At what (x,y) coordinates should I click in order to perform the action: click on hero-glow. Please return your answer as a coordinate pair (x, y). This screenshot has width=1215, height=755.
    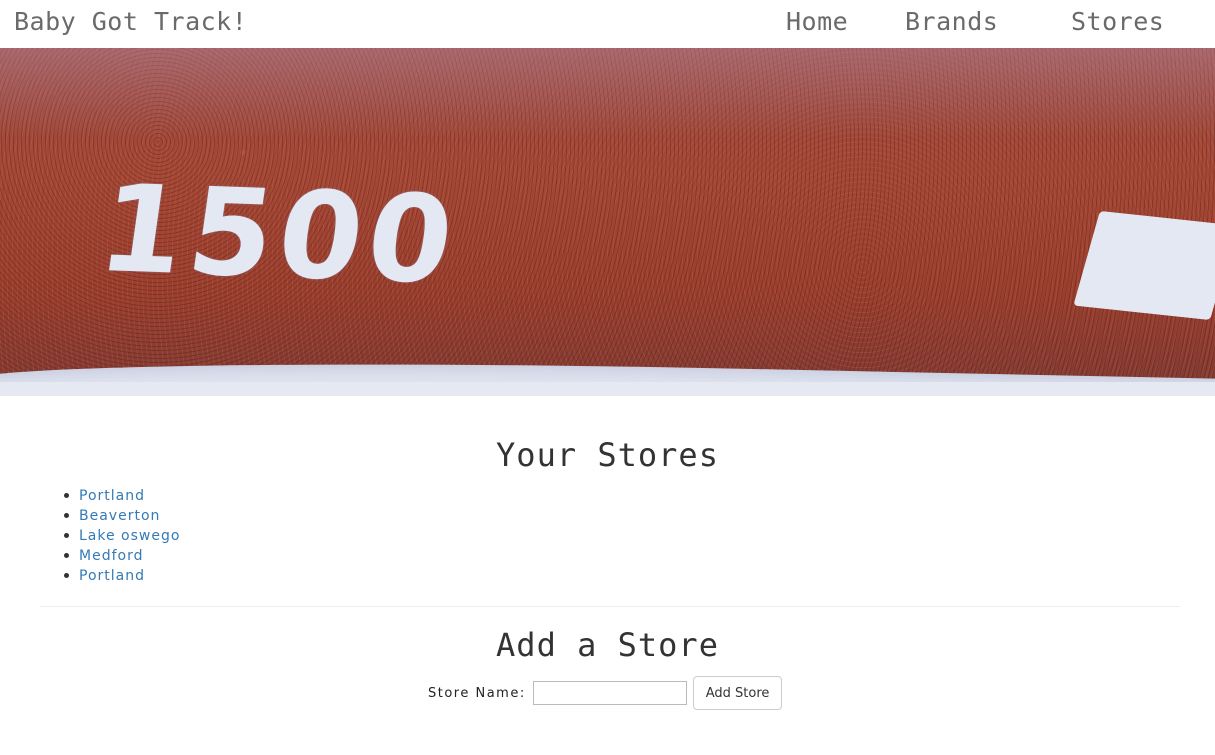
    Looking at the image, I should click on (607, 93).